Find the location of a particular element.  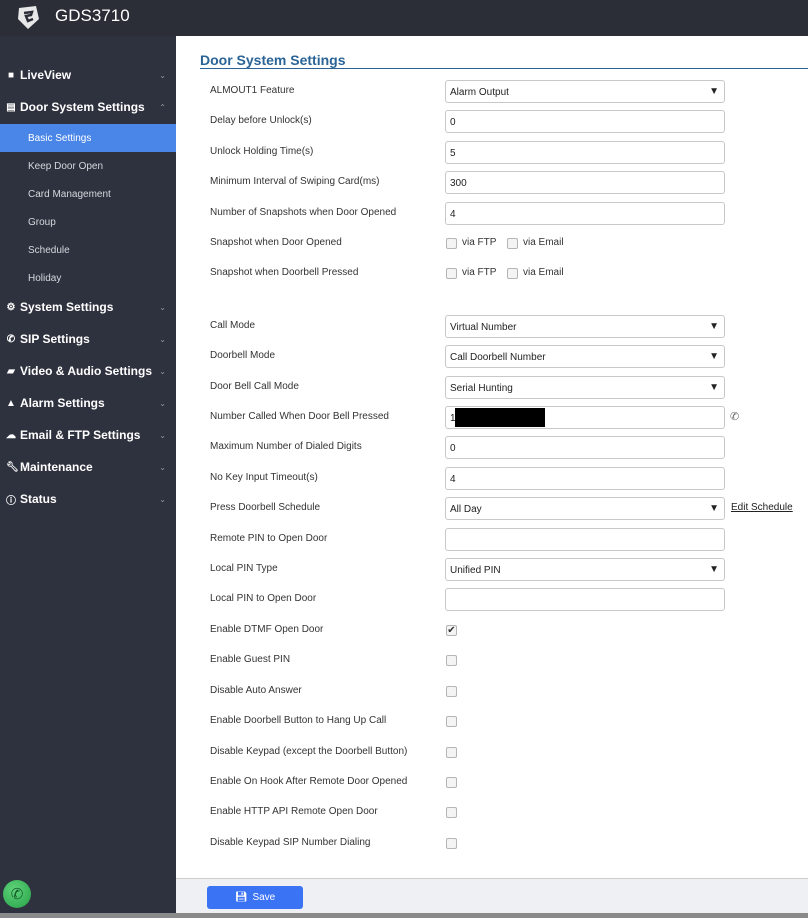

almout1-select: Alarm Output ▼ is located at coordinates (585, 91).